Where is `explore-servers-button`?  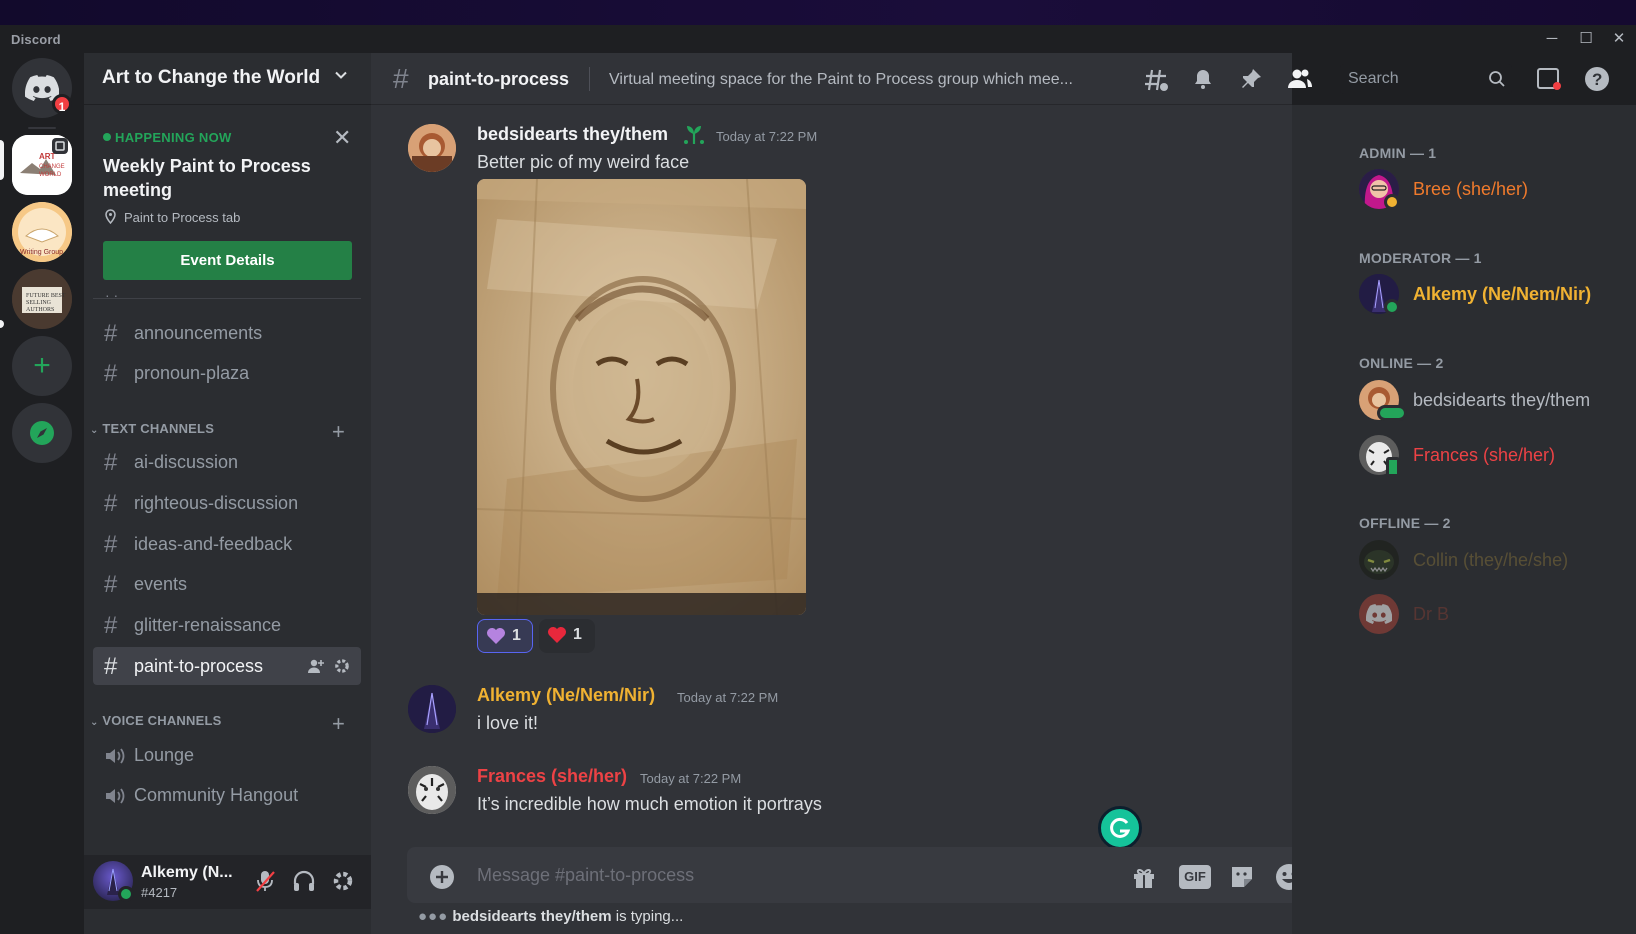
explore-servers-button is located at coordinates (42, 433).